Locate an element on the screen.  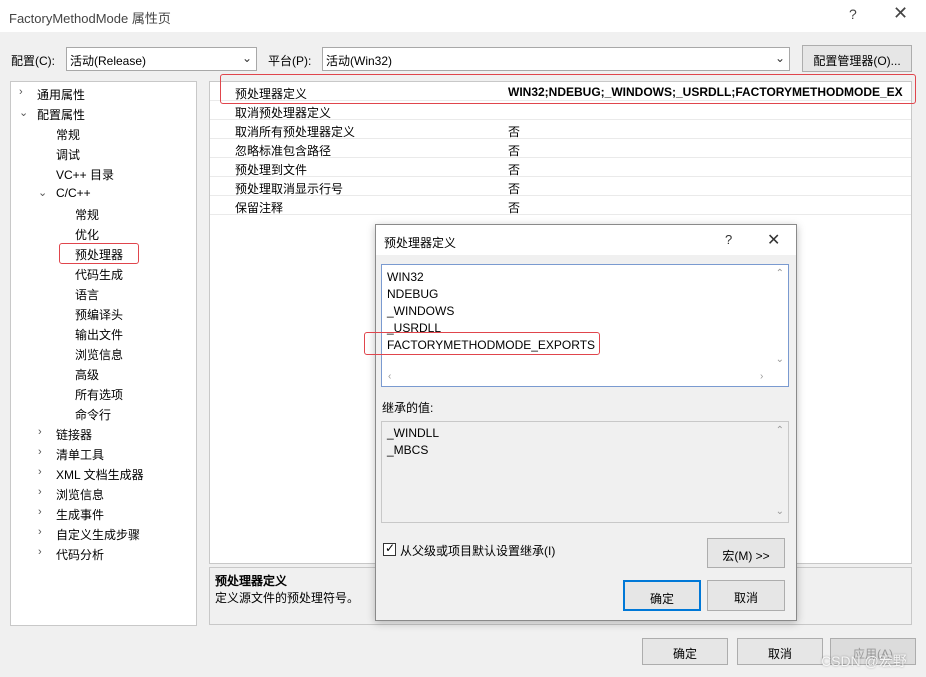
grid-key: 预处理取消显示行号 is located at coordinates (289, 189).